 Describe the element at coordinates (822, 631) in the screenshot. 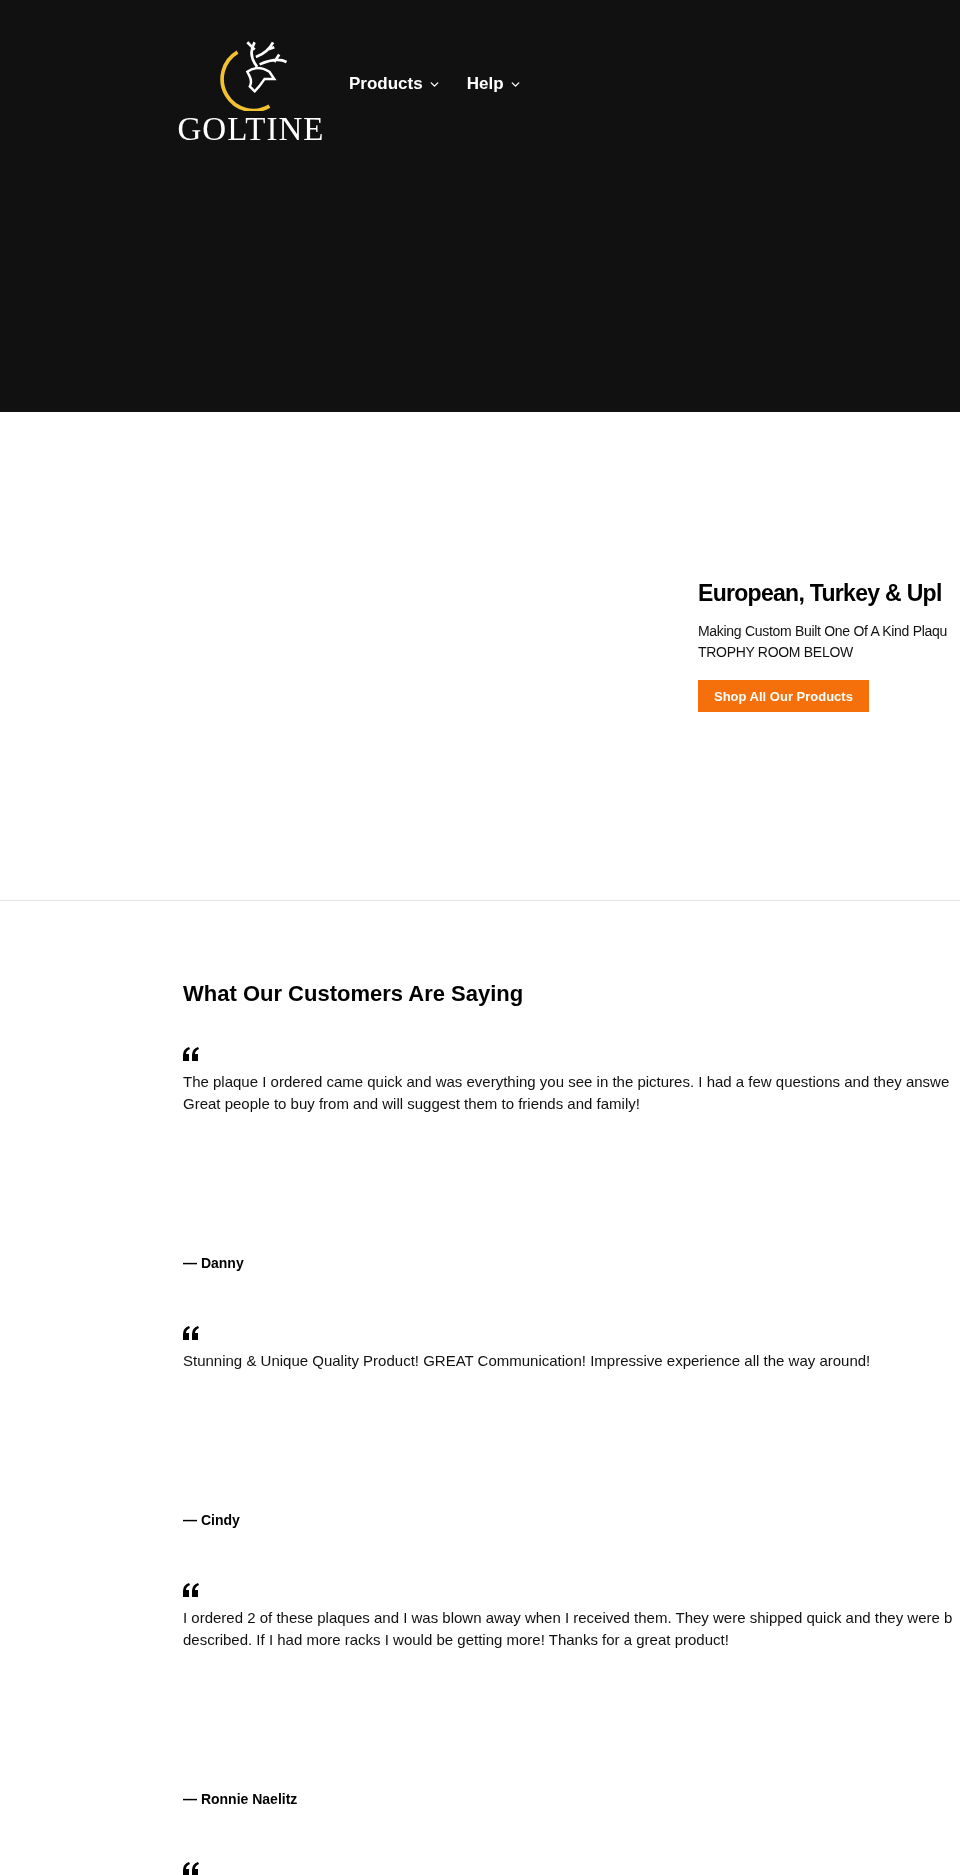

I see `hero-subtitle: Making Custom Built One Of A Kind Plaqu` at that location.